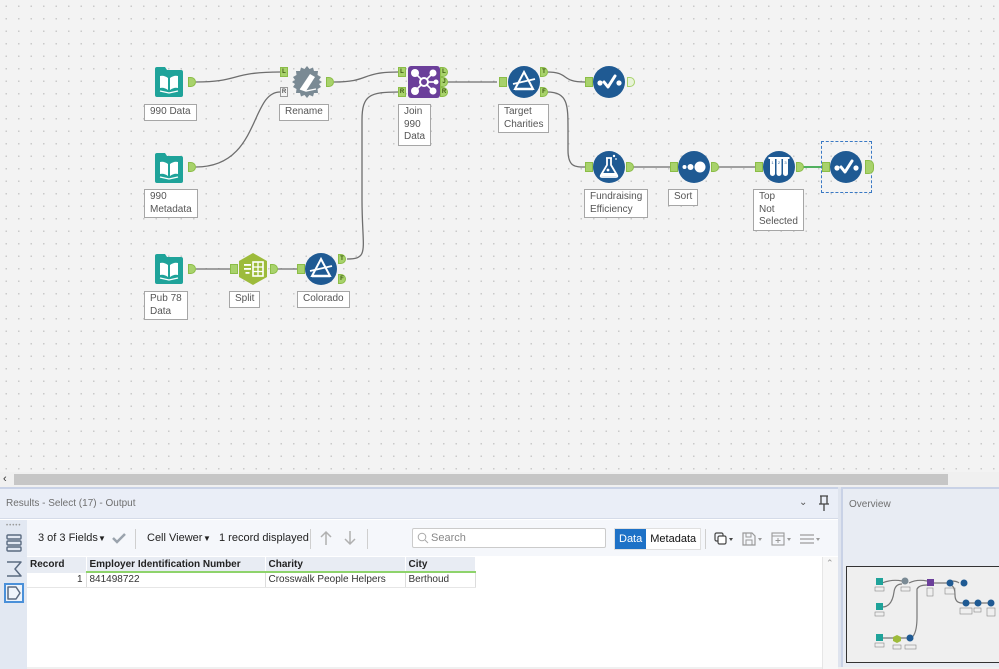 This screenshot has height=669, width=999. I want to click on search-icon, so click(423, 538).